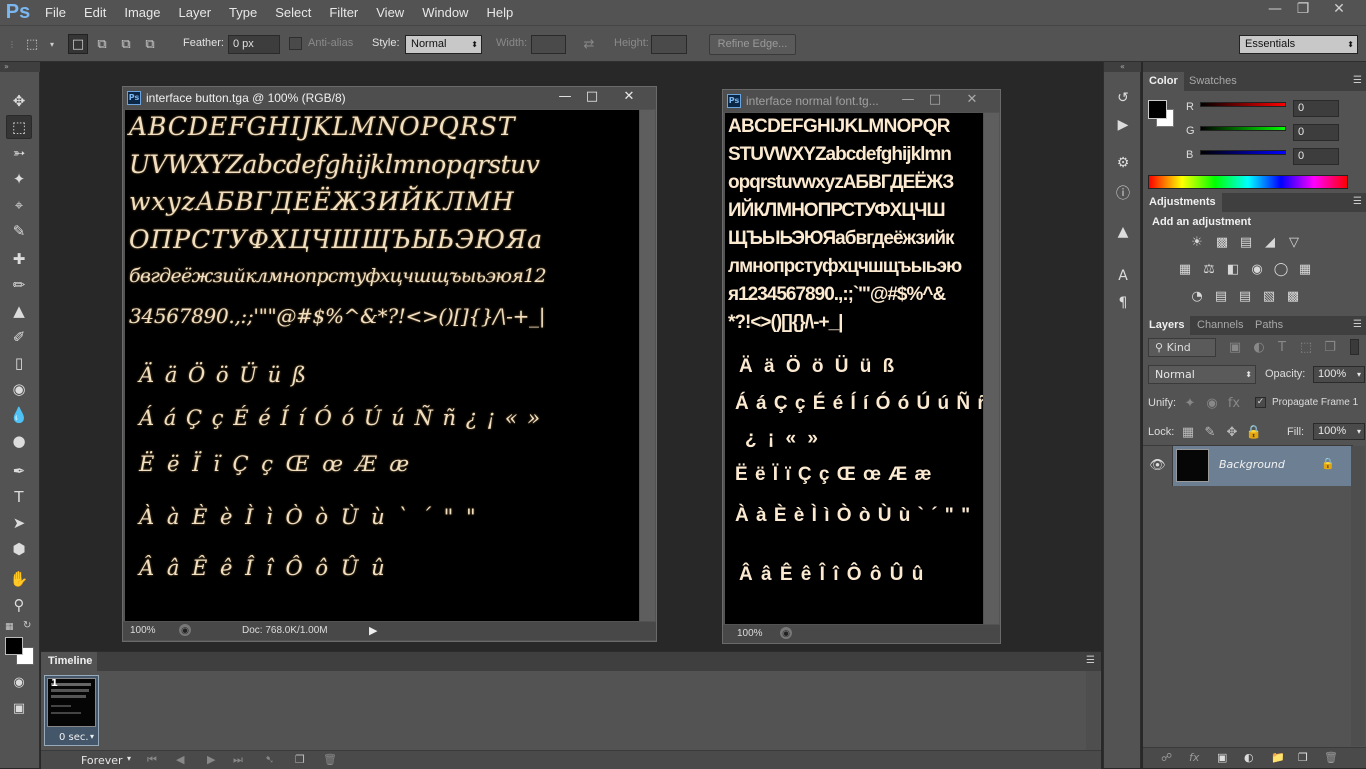 Image resolution: width=1366 pixels, height=769 pixels. What do you see at coordinates (1246, 243) in the screenshot?
I see `curves-icon: ▤` at bounding box center [1246, 243].